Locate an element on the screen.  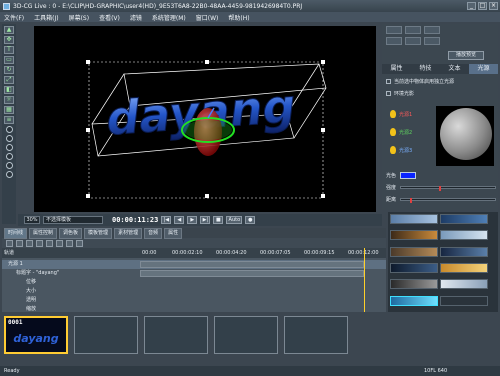
intensity-slider is located at coordinates (448, 188).